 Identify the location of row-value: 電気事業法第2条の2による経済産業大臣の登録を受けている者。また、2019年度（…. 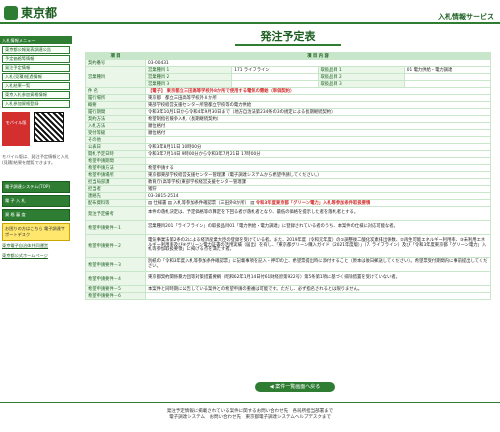
(318, 246).